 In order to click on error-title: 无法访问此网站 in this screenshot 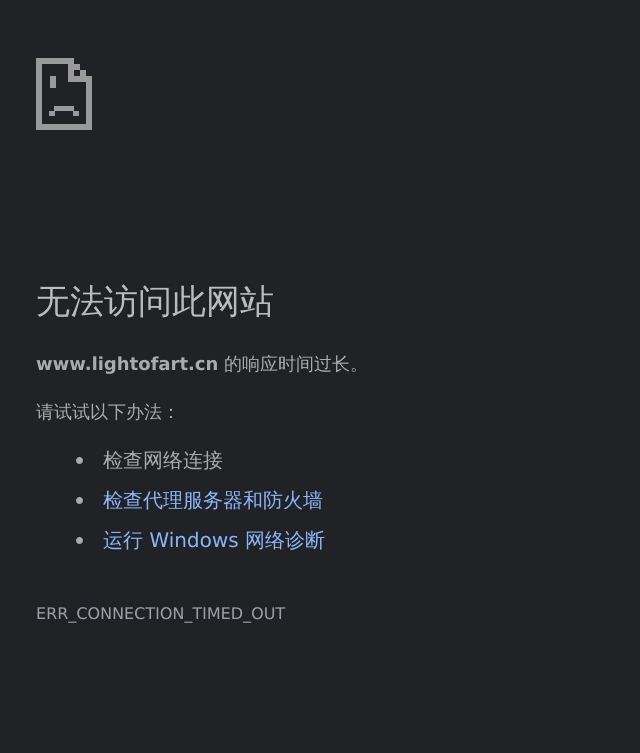, I will do `click(155, 302)`.